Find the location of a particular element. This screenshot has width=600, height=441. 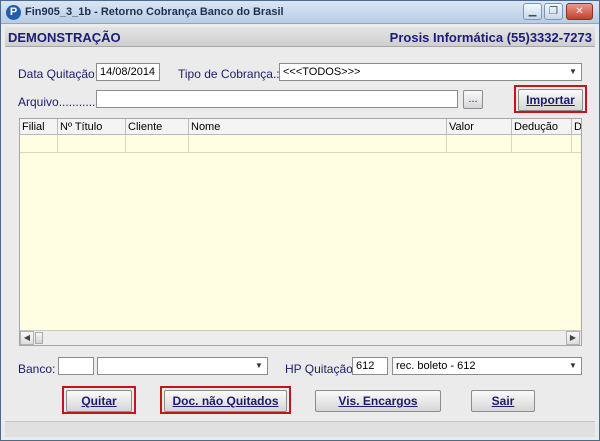

scroll-thumb is located at coordinates (39, 338).